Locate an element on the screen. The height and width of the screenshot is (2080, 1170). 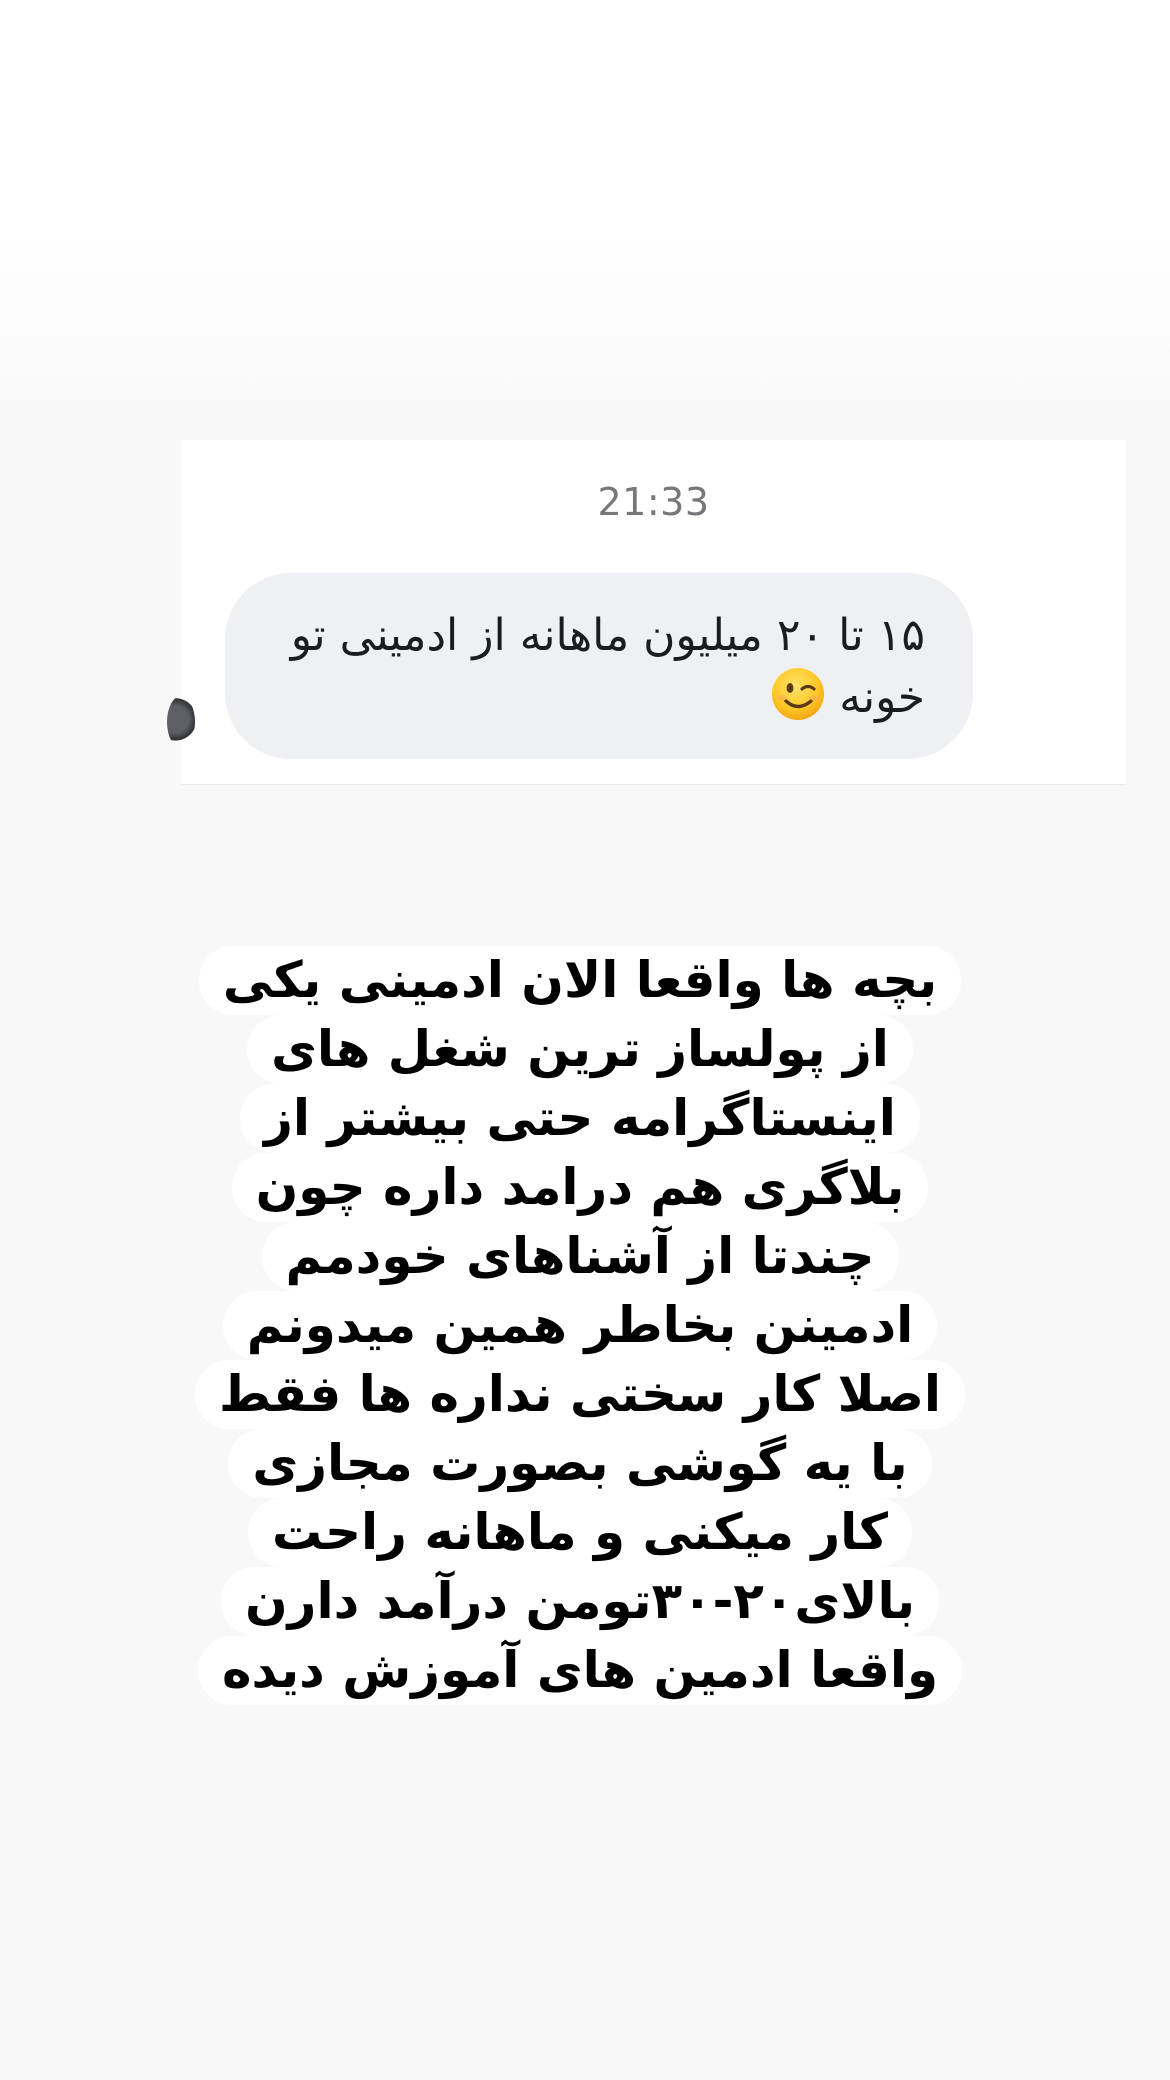
caption-line: بچه ها واقعا الان ادمینی یکی is located at coordinates (580, 980).